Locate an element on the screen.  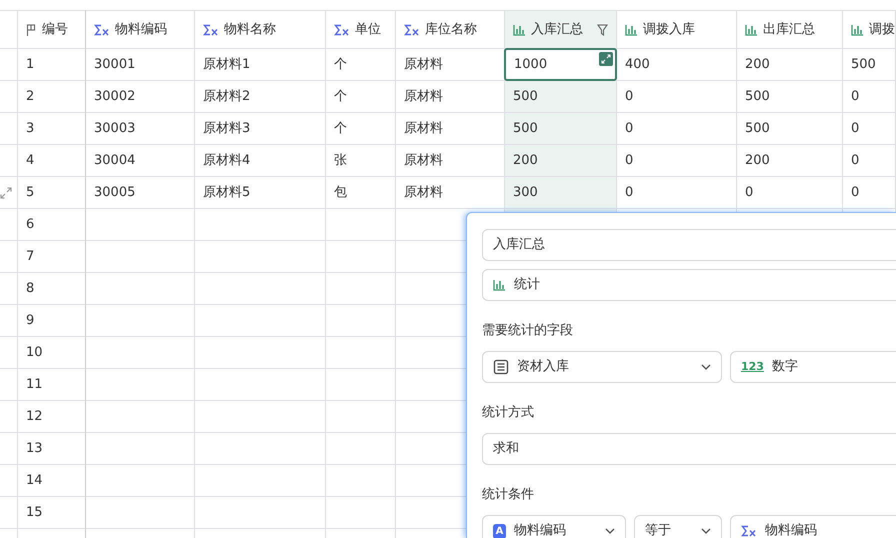
field-type-dropdown: 统计 is located at coordinates (689, 285).